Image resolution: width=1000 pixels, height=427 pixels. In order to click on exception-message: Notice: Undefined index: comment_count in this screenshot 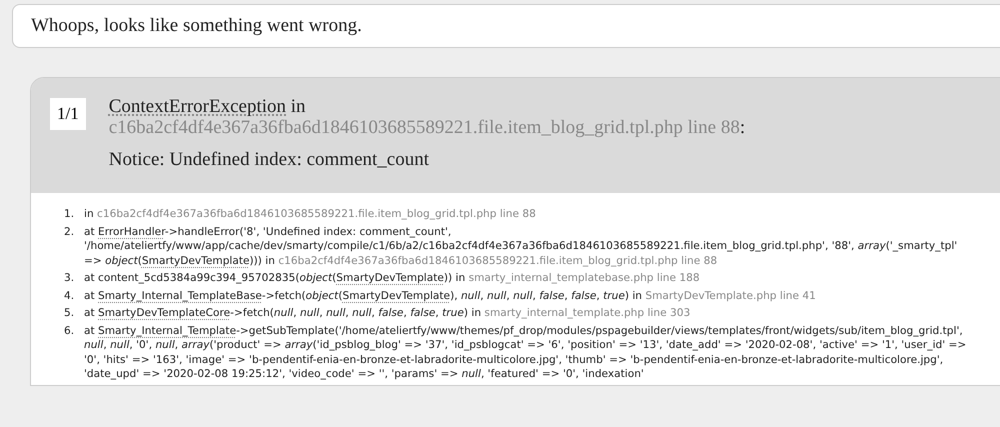, I will do `click(269, 160)`.